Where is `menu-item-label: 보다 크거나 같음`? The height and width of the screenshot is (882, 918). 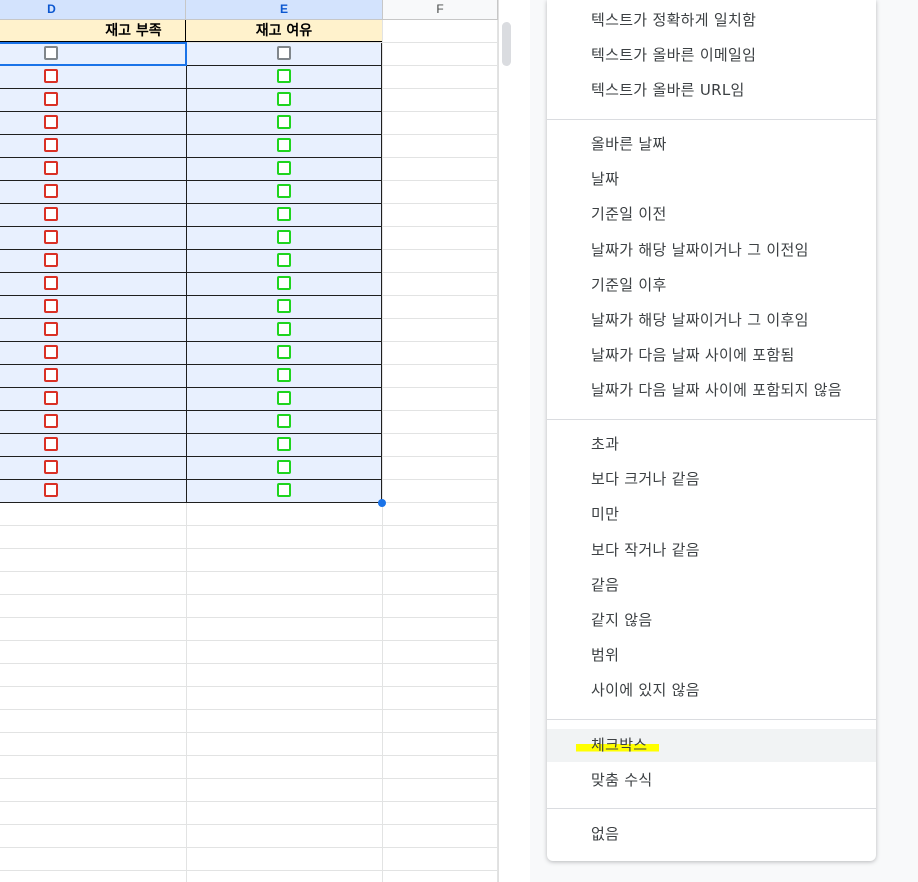 menu-item-label: 보다 크거나 같음 is located at coordinates (645, 479).